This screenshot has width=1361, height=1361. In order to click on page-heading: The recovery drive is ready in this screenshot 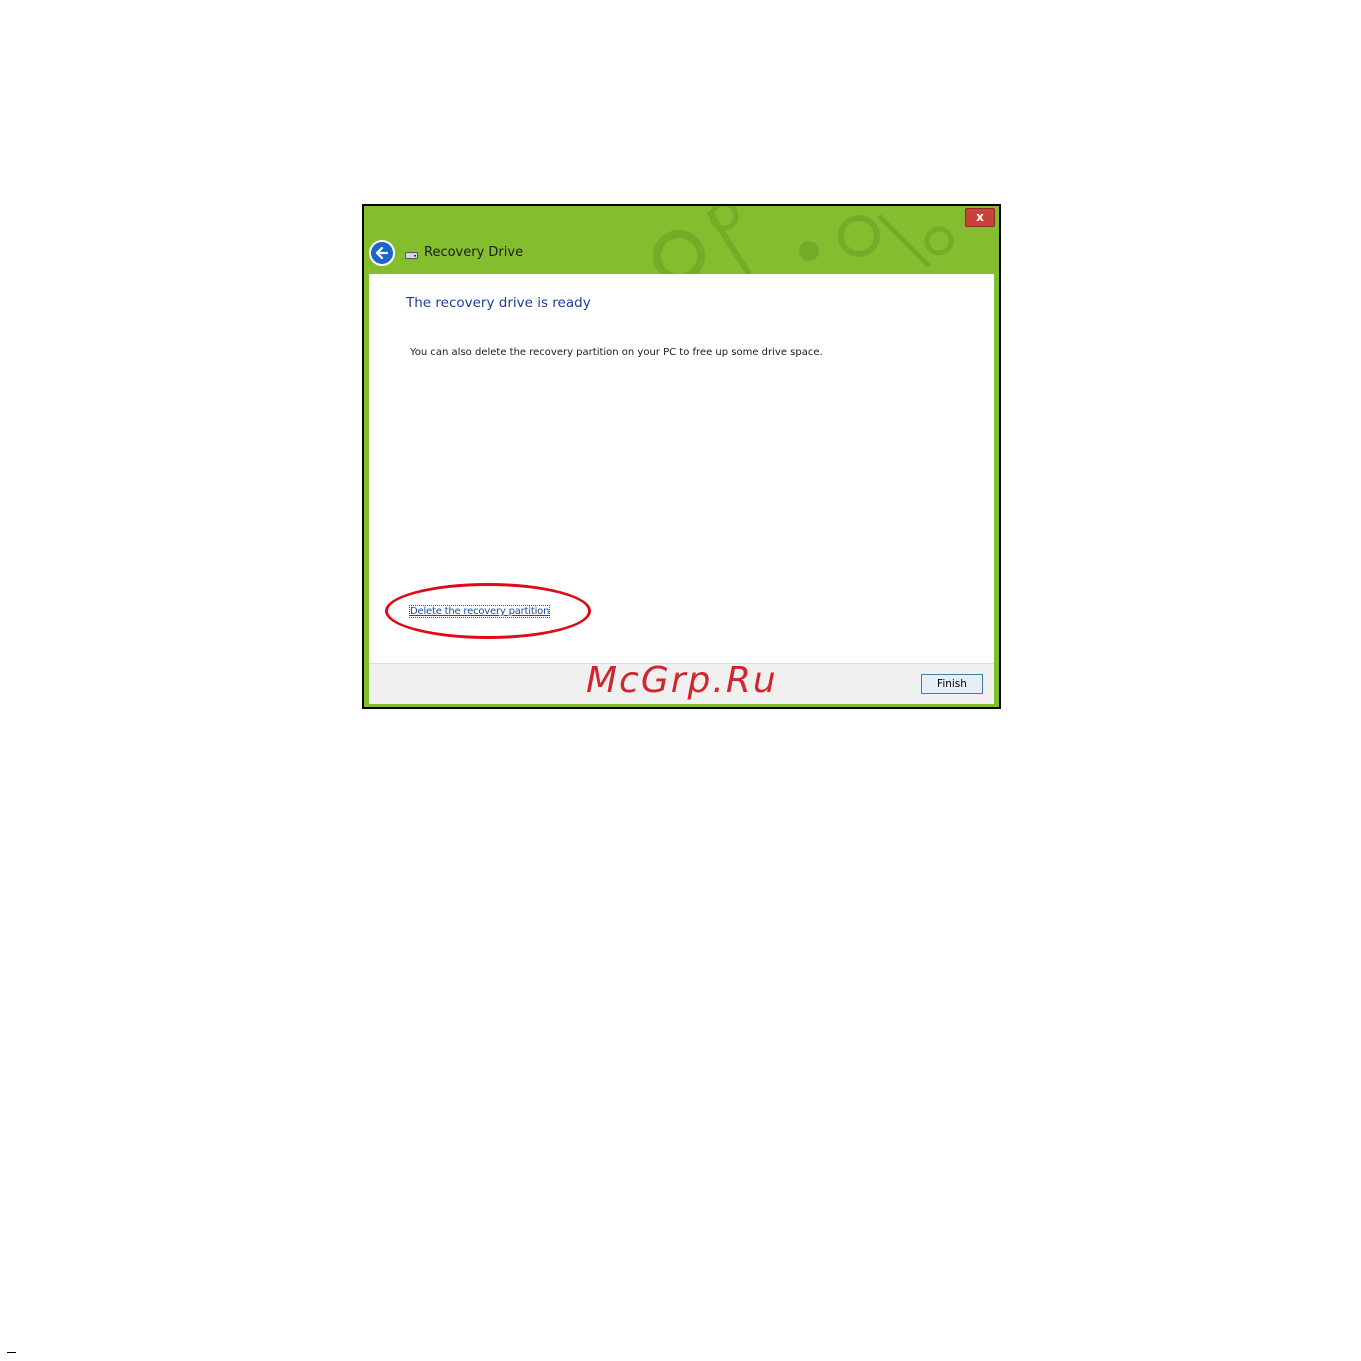, I will do `click(498, 303)`.